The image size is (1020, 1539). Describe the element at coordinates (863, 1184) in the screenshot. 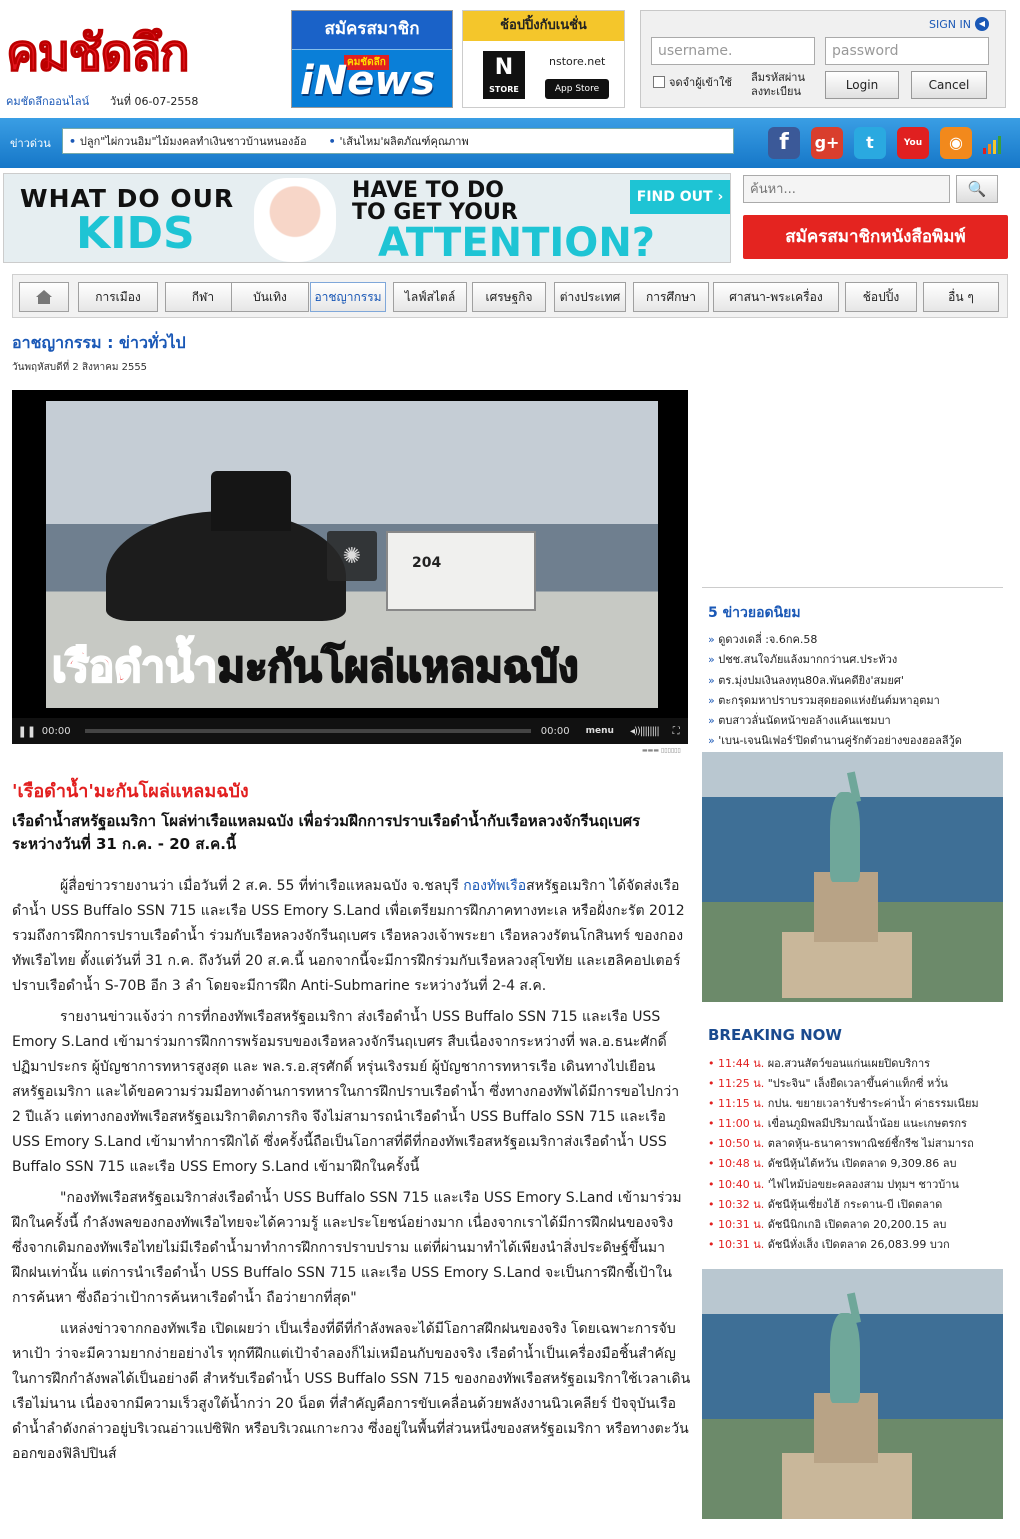

I see `item-text: 'ไฟไหม้บ่อขยะคลองสาม ปทุมฯ ชาวบ้าน` at that location.